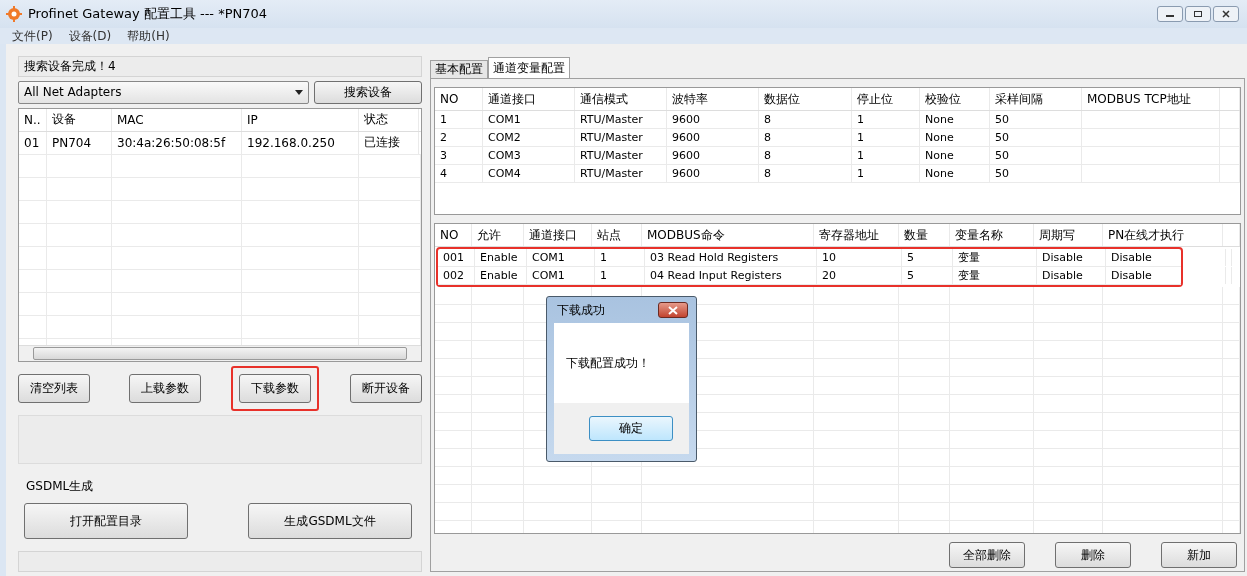  What do you see at coordinates (992, 235) in the screenshot?
I see `column-header: 变量名称` at bounding box center [992, 235].